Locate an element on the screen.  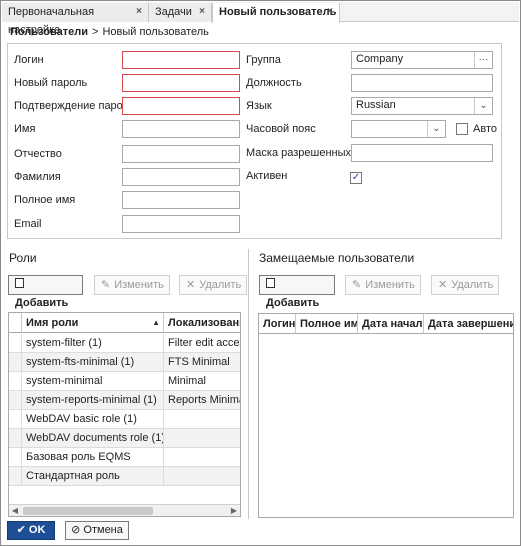
tab-tasks: Задачи × is located at coordinates (180, 12).